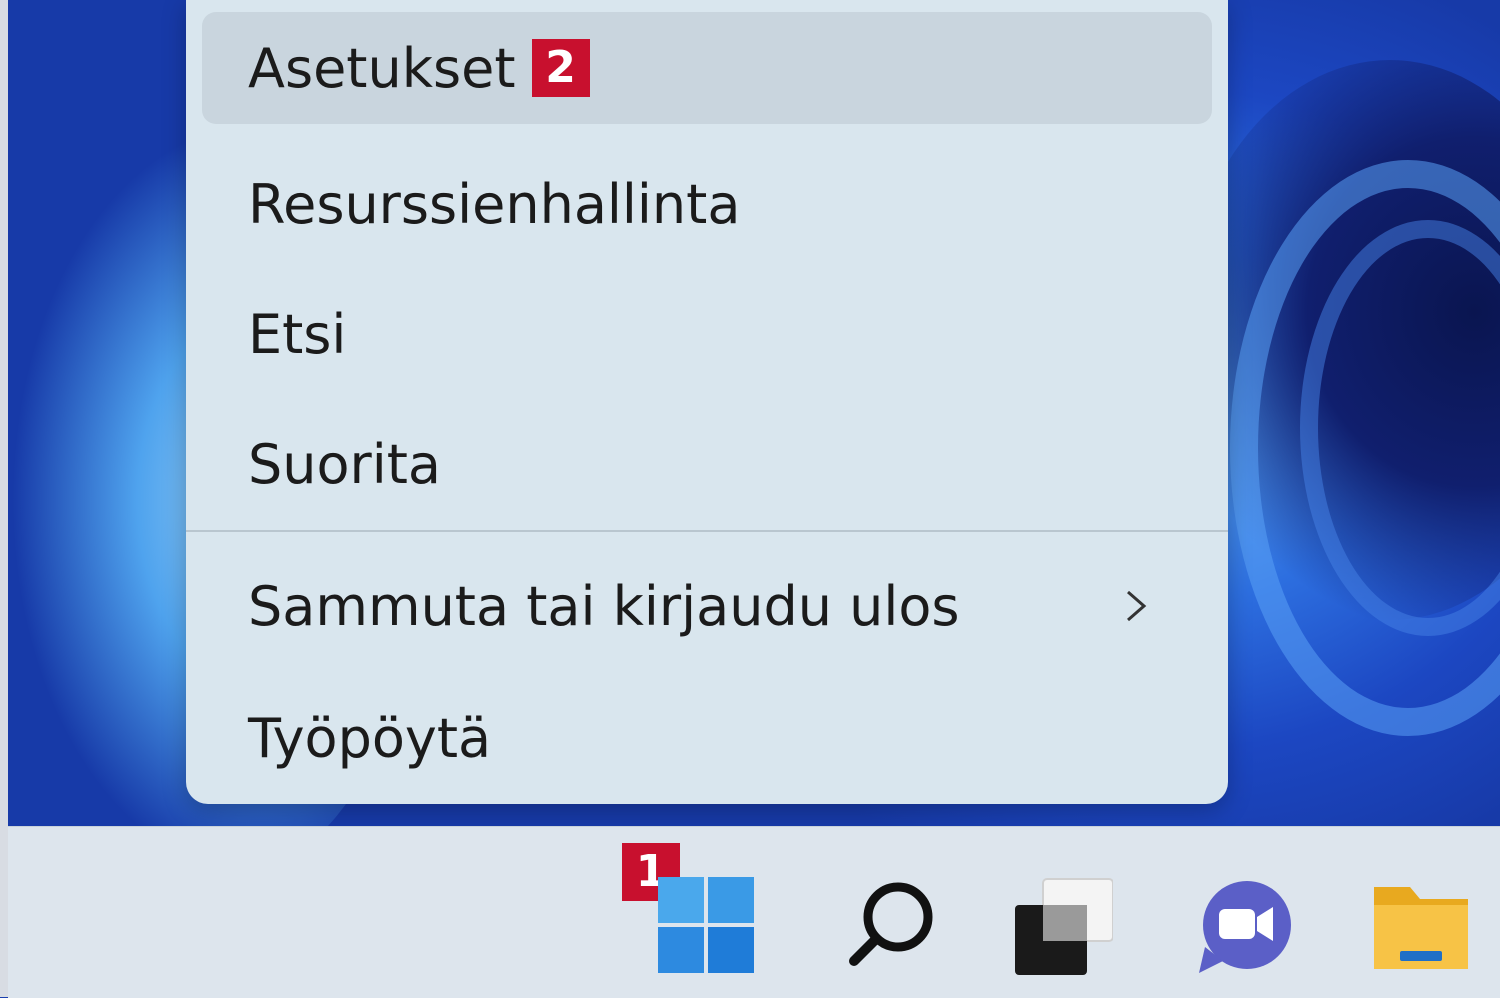 This screenshot has height=998, width=1500. What do you see at coordinates (560, 68) in the screenshot?
I see `step-badge-2: 2` at bounding box center [560, 68].